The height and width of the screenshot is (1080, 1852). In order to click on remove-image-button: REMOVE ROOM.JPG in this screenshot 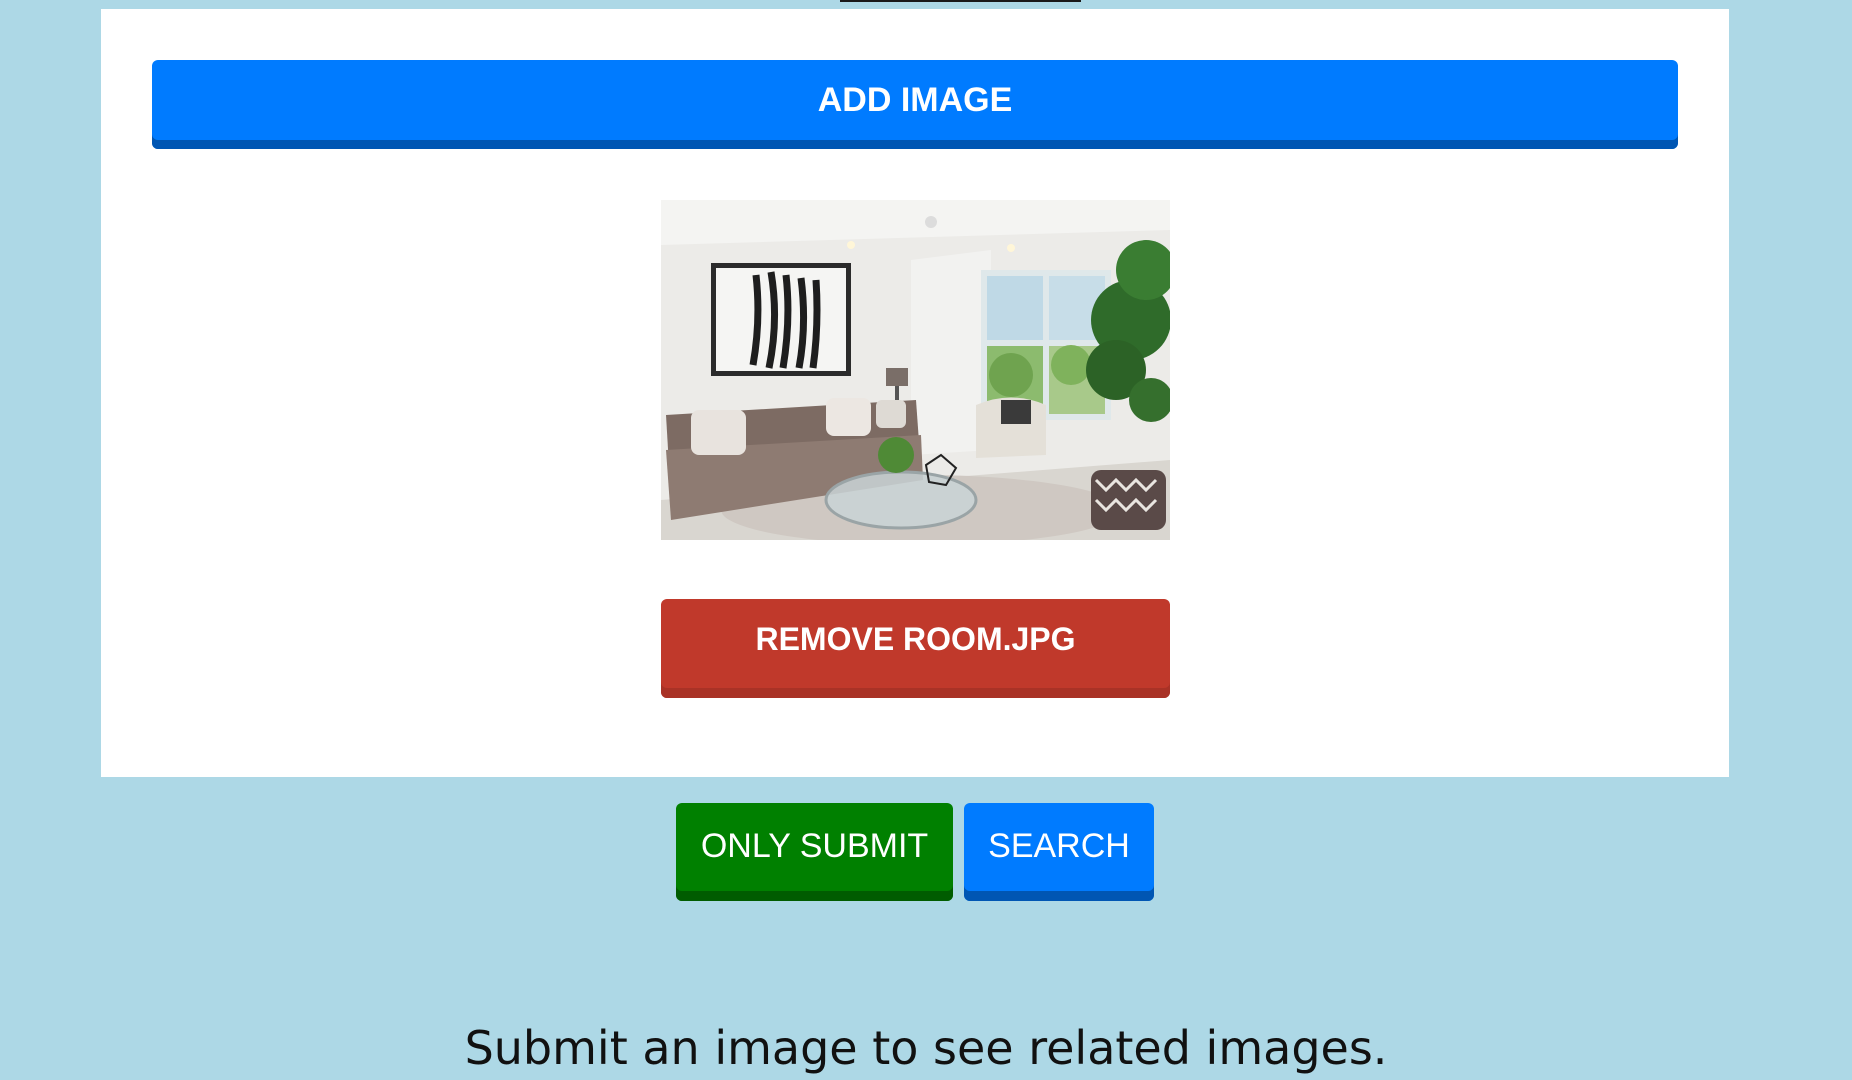, I will do `click(915, 648)`.